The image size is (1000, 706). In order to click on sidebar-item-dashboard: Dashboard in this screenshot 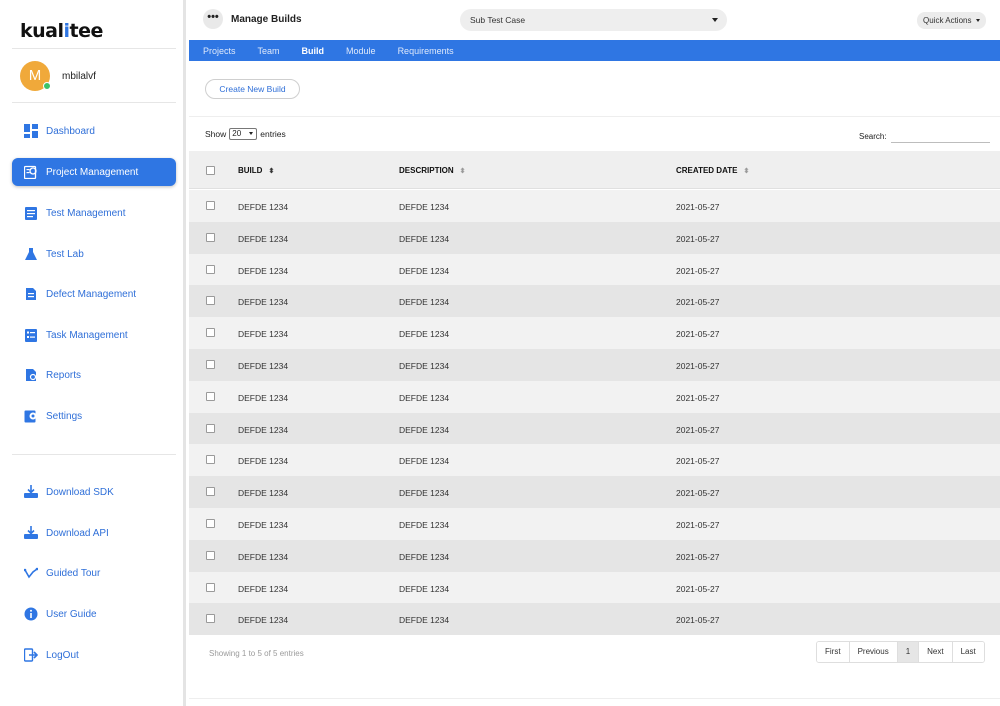, I will do `click(94, 131)`.